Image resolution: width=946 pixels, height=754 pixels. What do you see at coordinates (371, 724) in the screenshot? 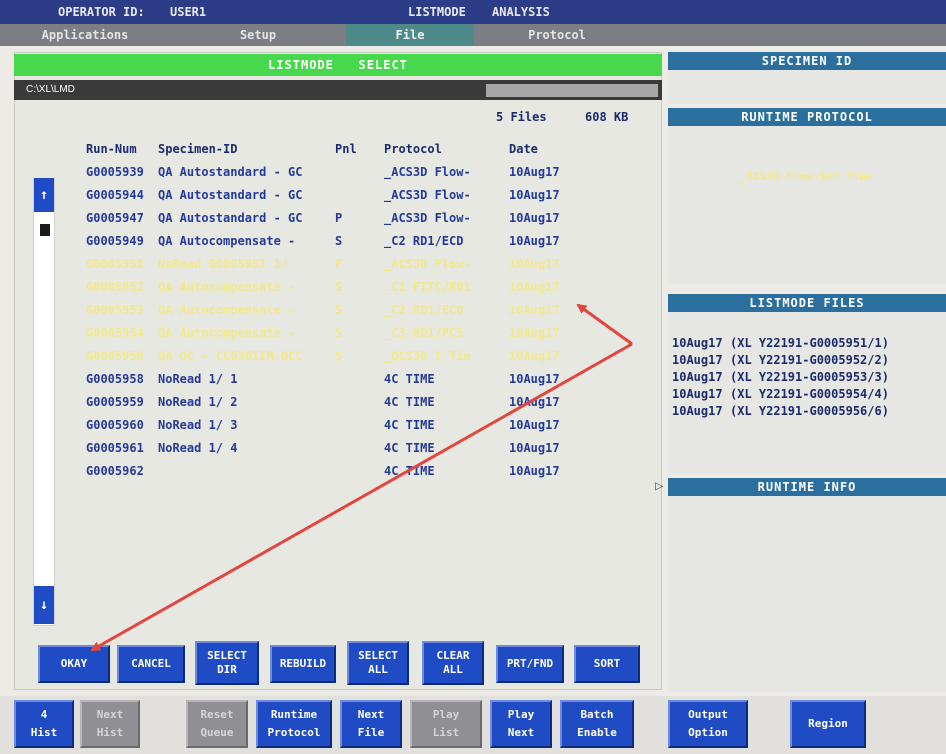
I see `next-file-button: Next File` at bounding box center [371, 724].